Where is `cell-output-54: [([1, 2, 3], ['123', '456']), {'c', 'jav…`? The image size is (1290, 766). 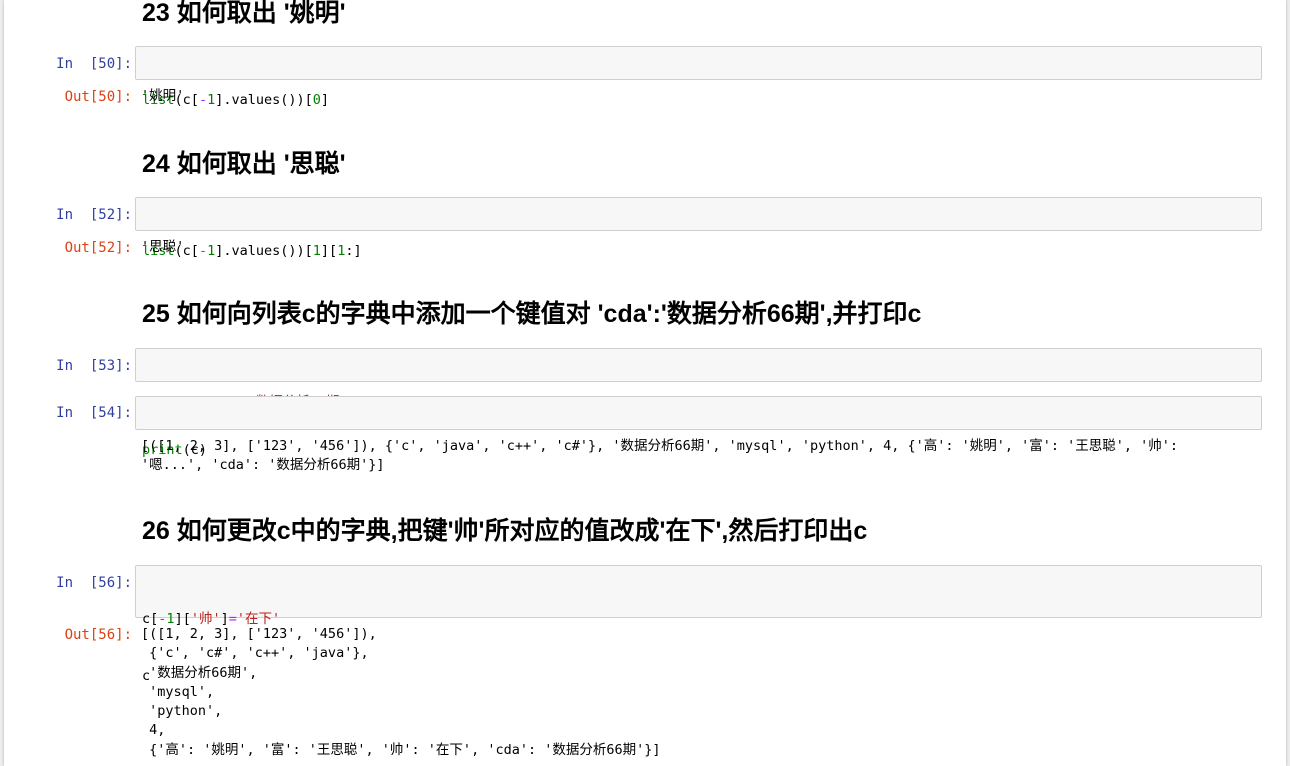
cell-output-54: [([1, 2, 3], ['123', '456']), {'c', 'jav… is located at coordinates (660, 456).